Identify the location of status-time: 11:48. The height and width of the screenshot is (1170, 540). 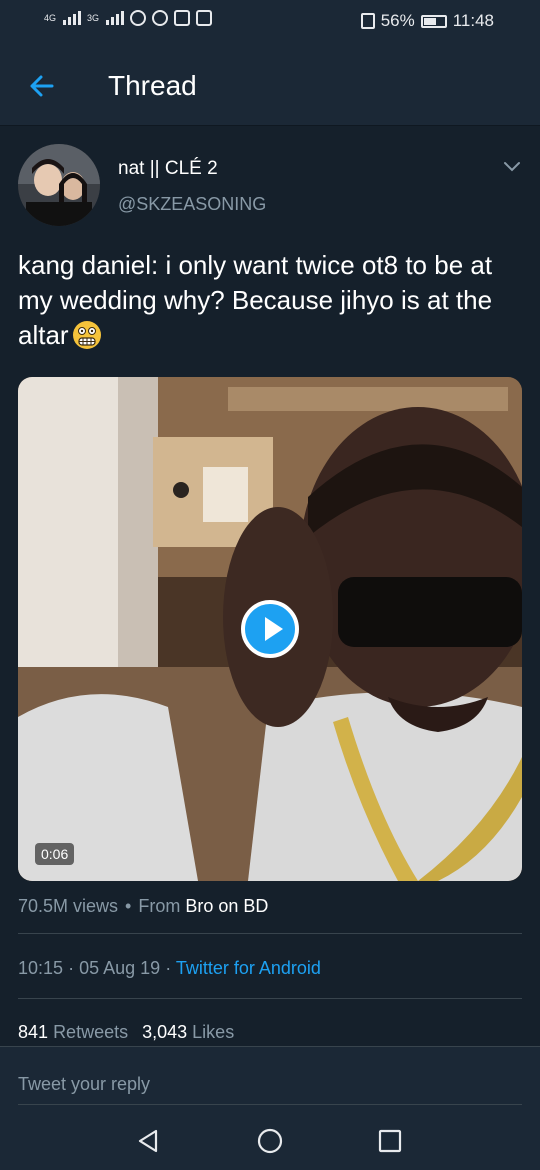
(473, 20).